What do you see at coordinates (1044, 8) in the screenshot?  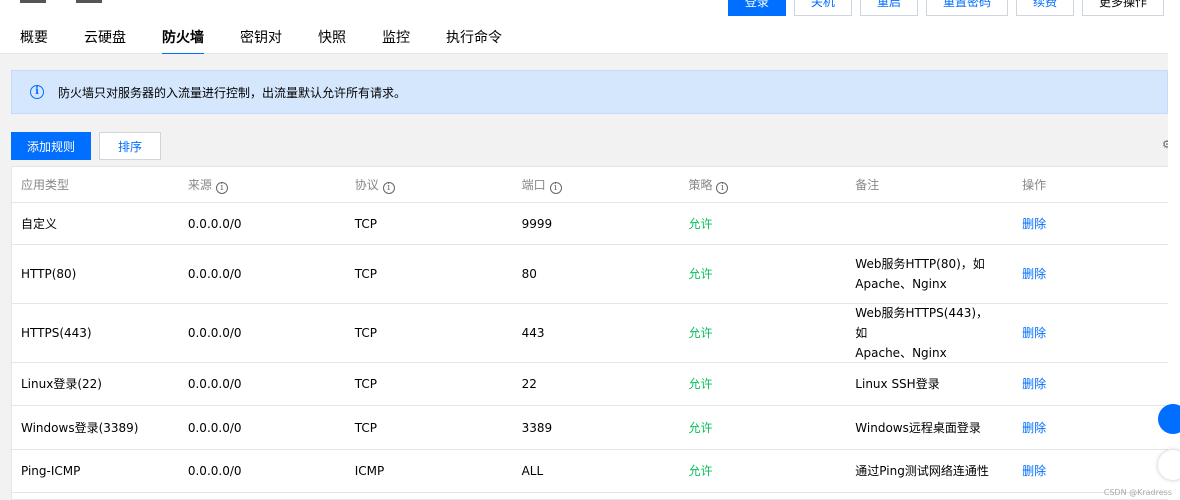 I see `renew-button: 续费` at bounding box center [1044, 8].